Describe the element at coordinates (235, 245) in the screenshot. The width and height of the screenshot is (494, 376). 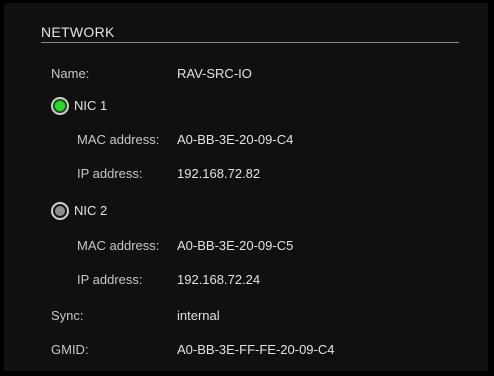
I see `nic-2-mac-value: A0-BB-3E-20-09-C5` at that location.